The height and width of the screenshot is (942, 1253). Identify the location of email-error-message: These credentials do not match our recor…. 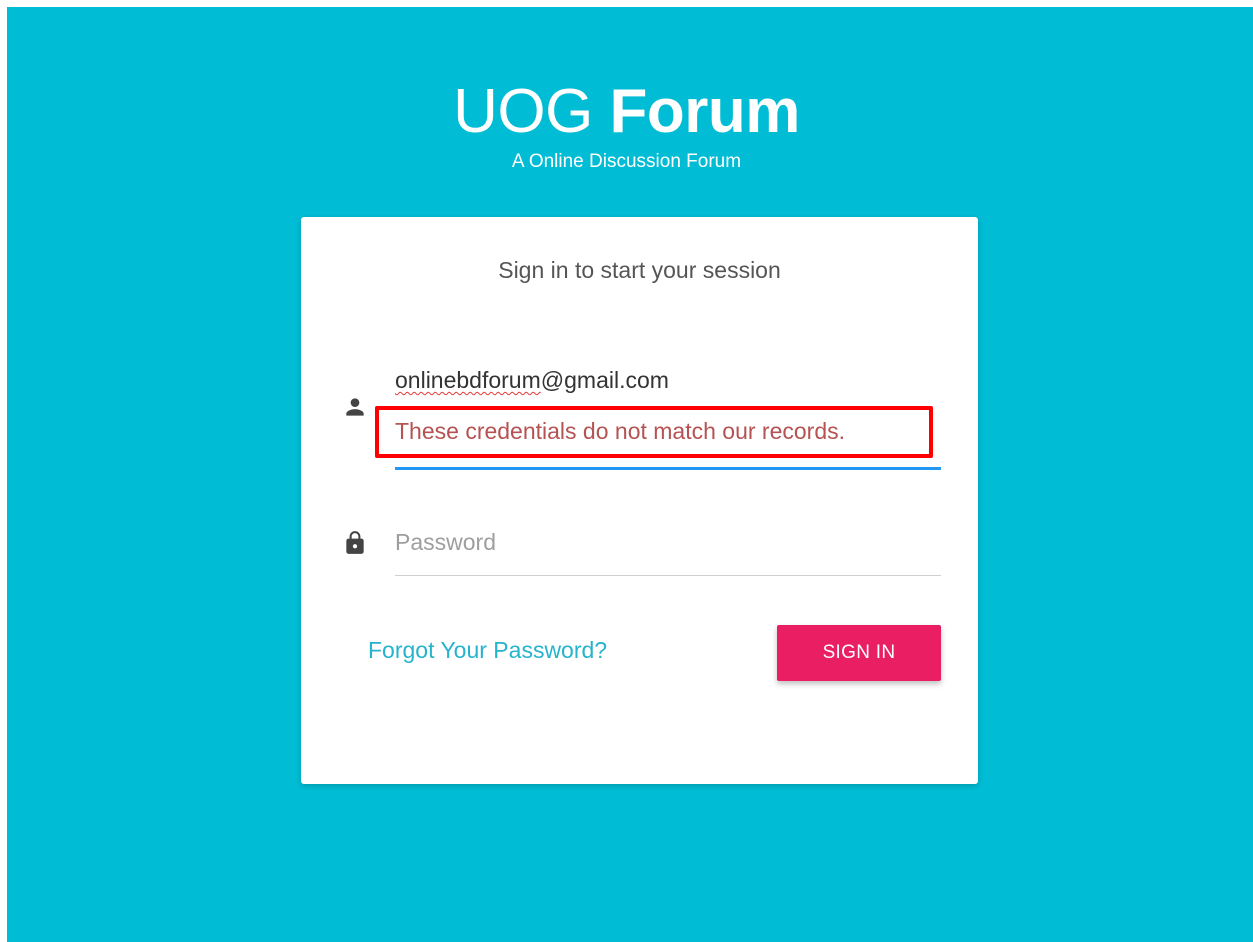
(620, 431).